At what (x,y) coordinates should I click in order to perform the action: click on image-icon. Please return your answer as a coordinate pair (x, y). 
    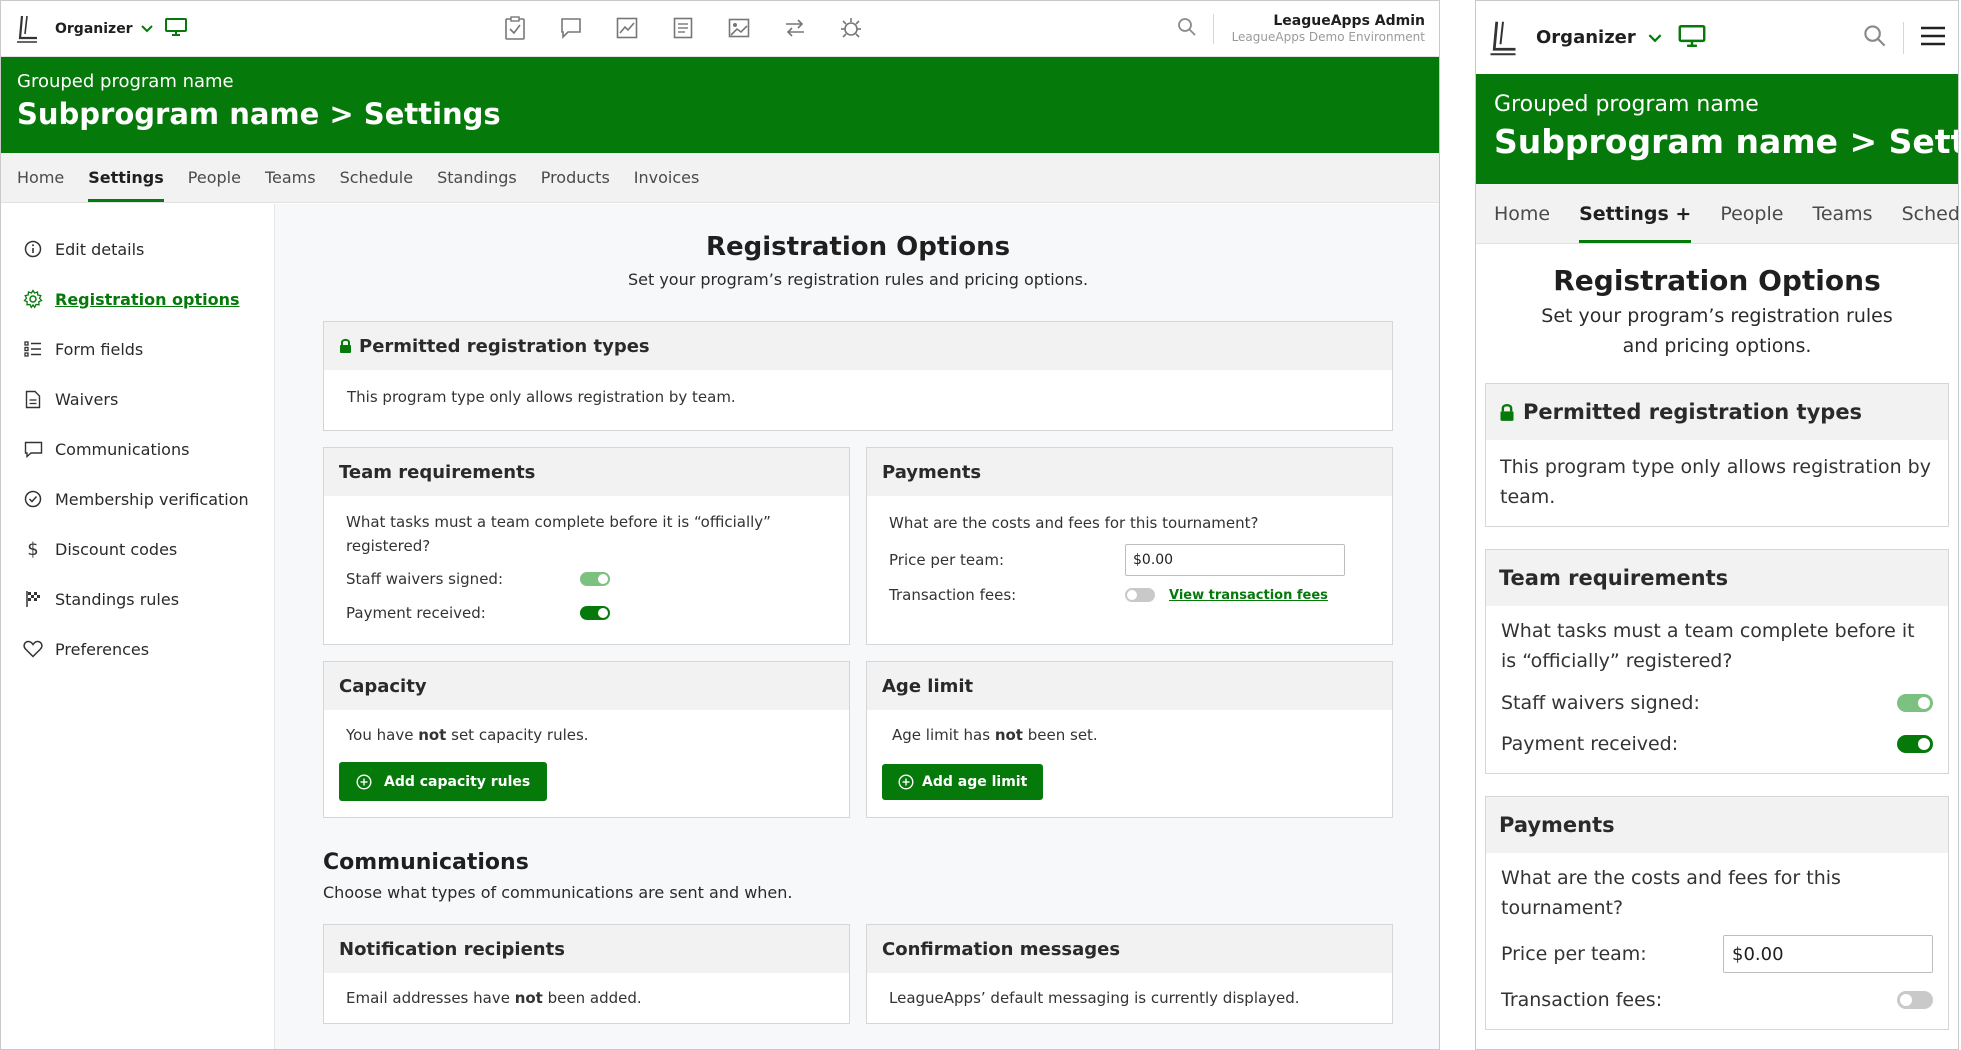
    Looking at the image, I should click on (739, 28).